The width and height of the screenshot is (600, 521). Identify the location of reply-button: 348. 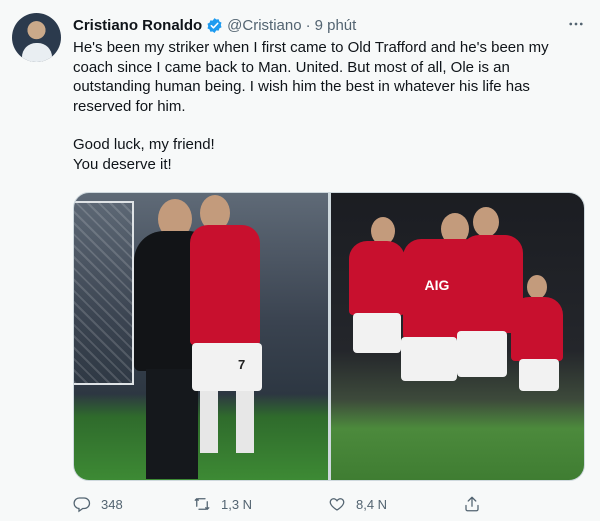
(133, 504).